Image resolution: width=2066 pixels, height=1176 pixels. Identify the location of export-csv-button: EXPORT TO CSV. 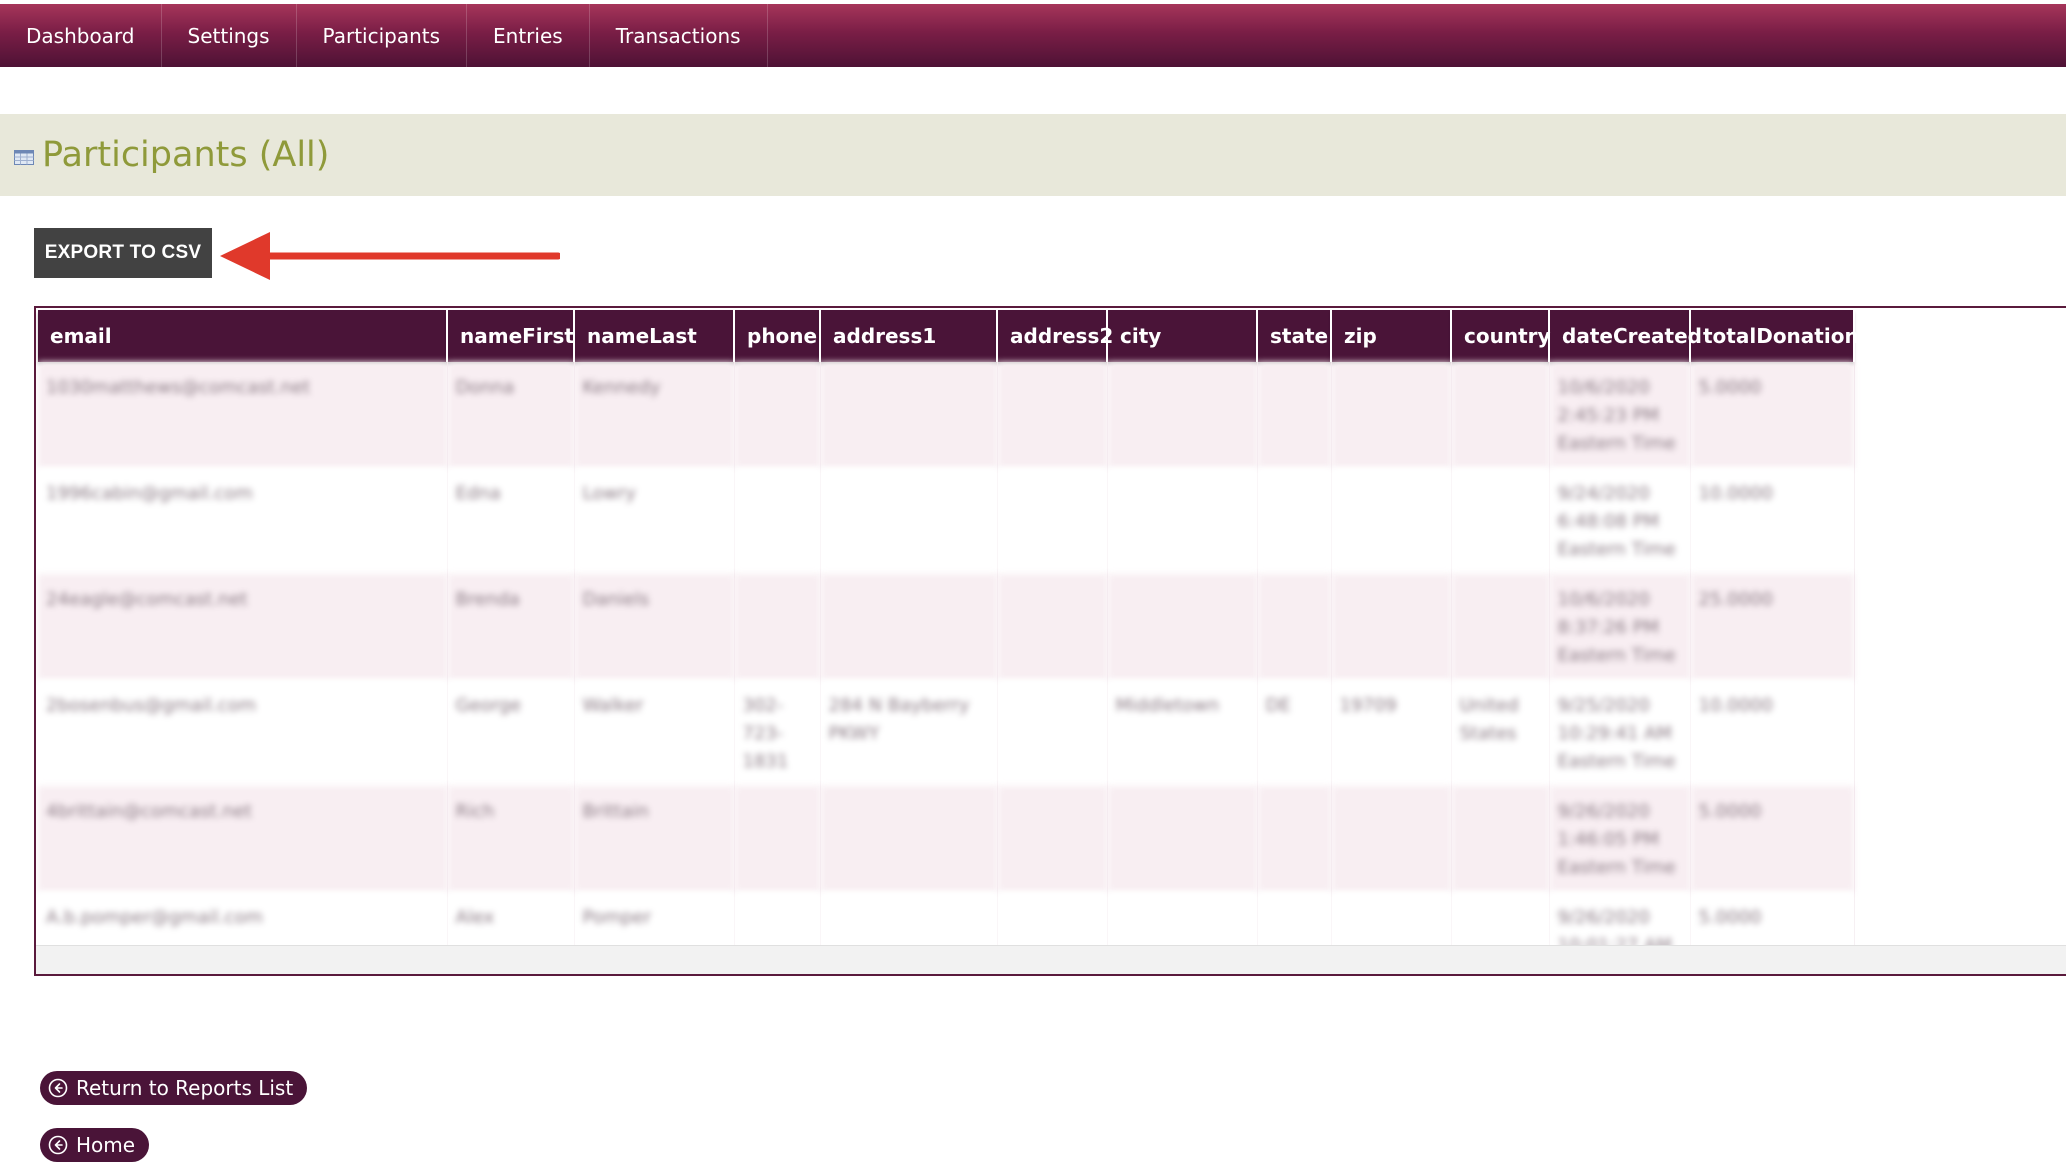
(123, 253).